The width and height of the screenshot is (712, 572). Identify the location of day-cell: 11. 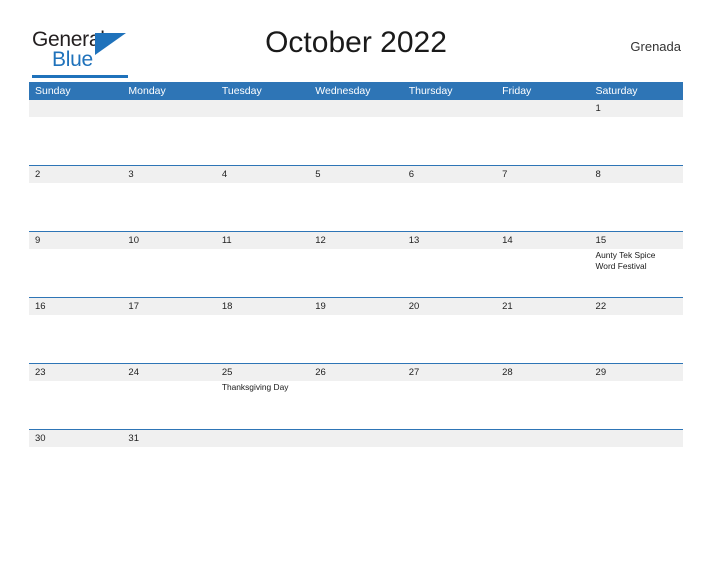
(262, 264).